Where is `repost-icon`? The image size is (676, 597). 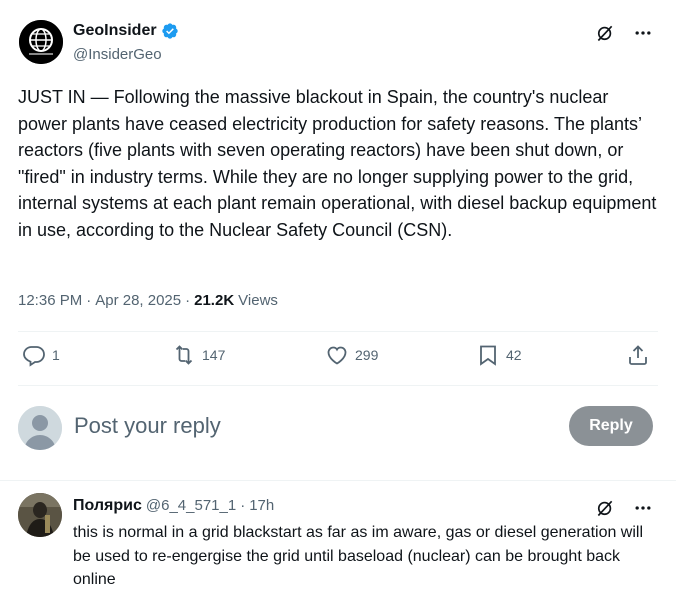
repost-icon is located at coordinates (184, 355).